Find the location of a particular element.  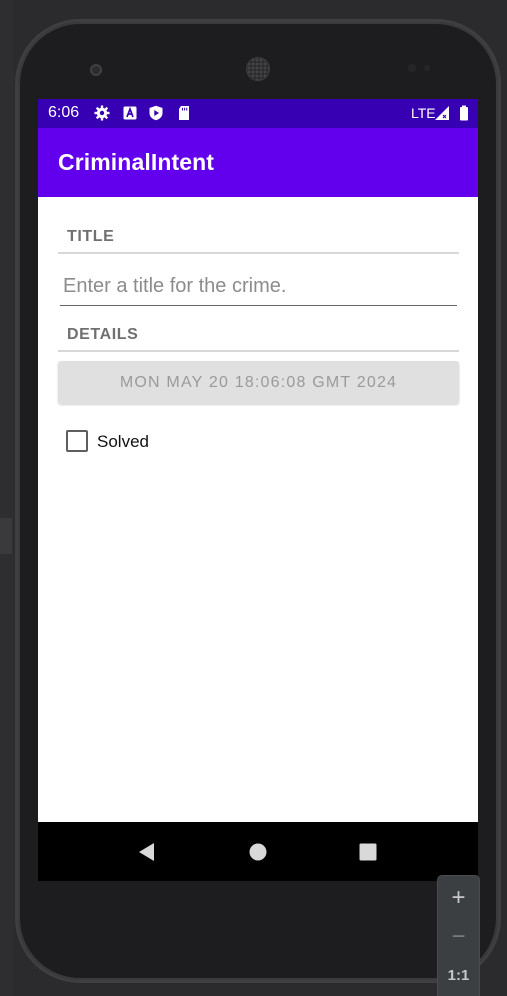

light-sensor is located at coordinates (427, 68).